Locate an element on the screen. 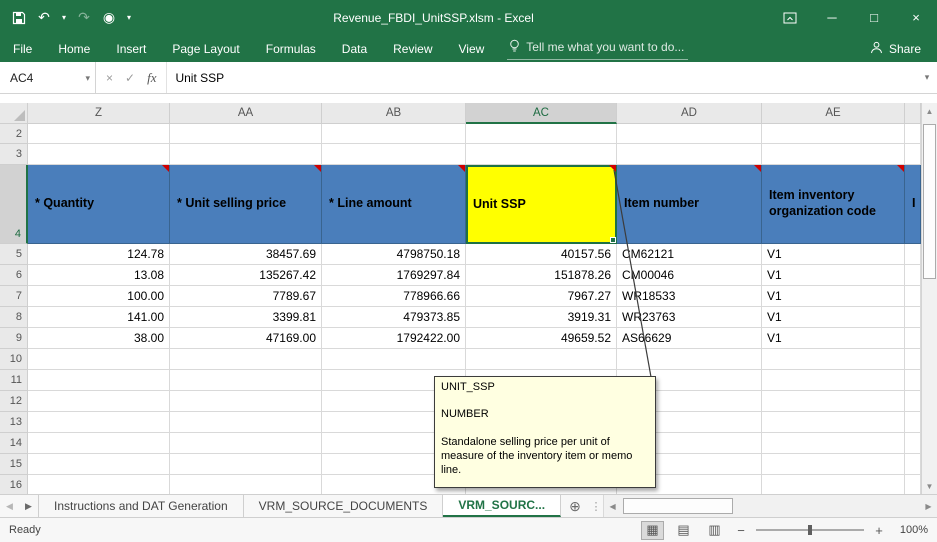 The image size is (937, 542). cell: 1769297.84 is located at coordinates (394, 275).